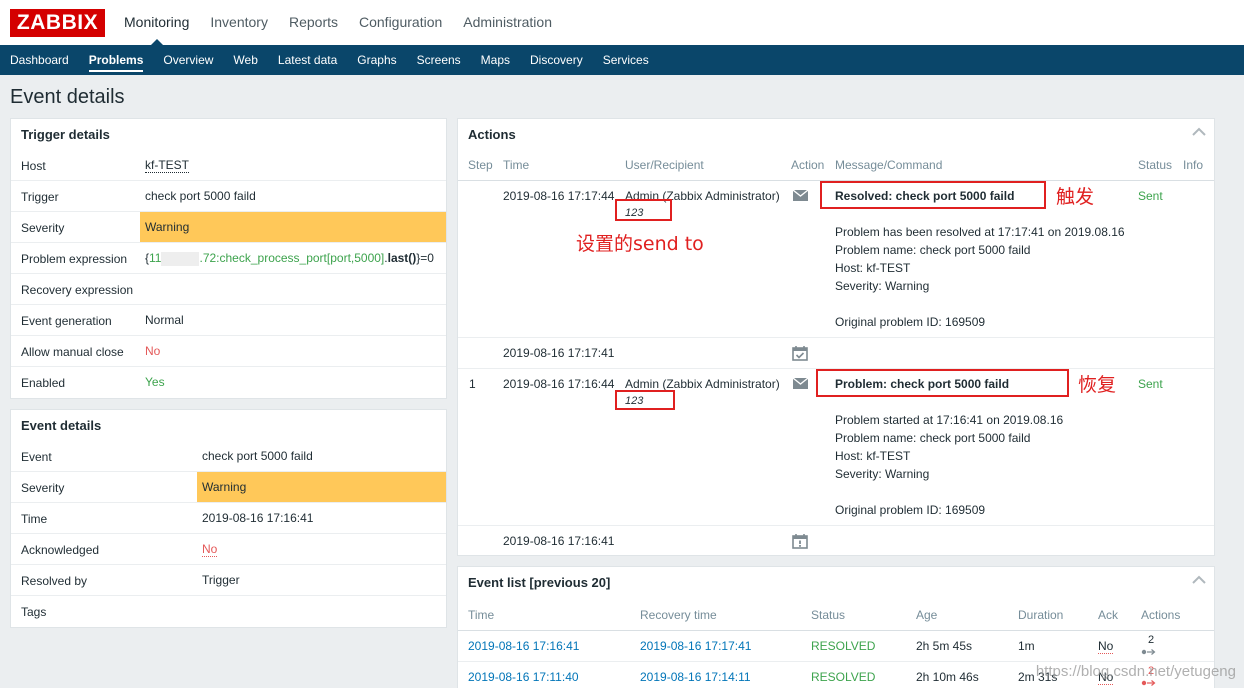  I want to click on actions-count: 2, so click(1151, 640).